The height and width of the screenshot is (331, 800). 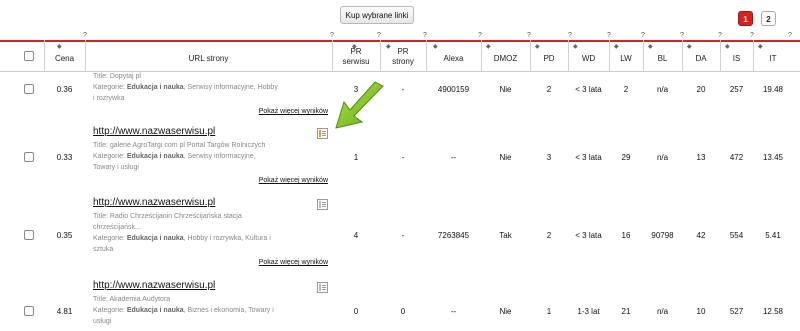 I want to click on cell-bl: 90798, so click(x=662, y=235).